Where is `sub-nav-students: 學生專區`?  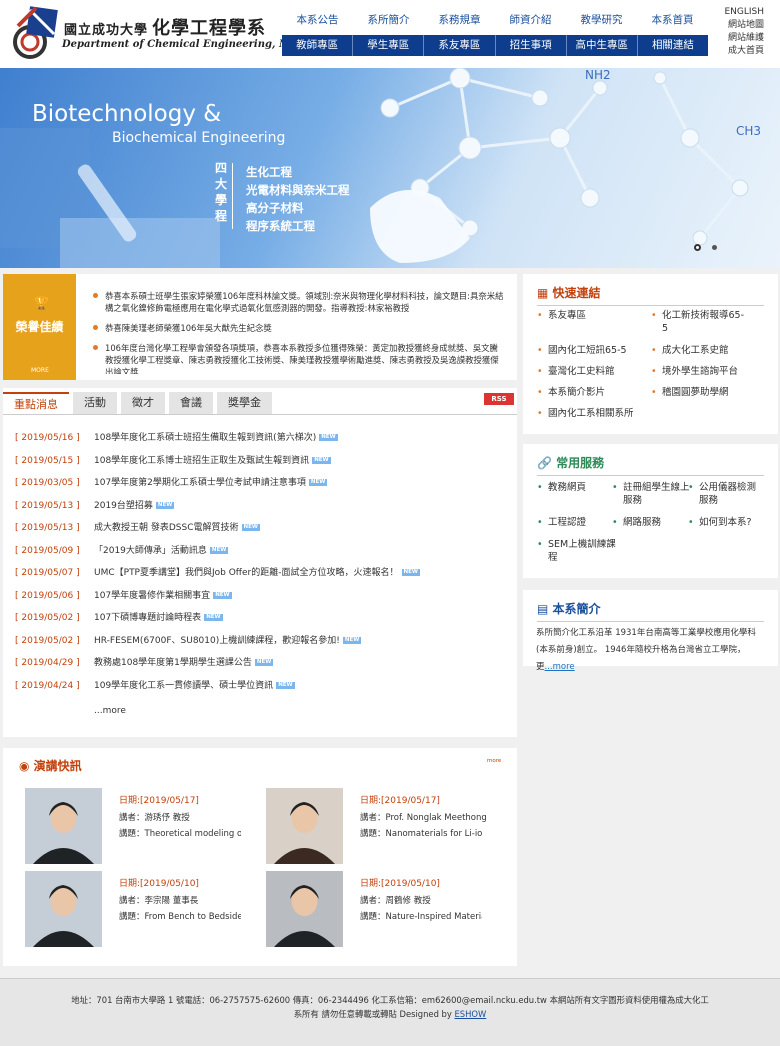
sub-nav-students: 學生專區 is located at coordinates (389, 45).